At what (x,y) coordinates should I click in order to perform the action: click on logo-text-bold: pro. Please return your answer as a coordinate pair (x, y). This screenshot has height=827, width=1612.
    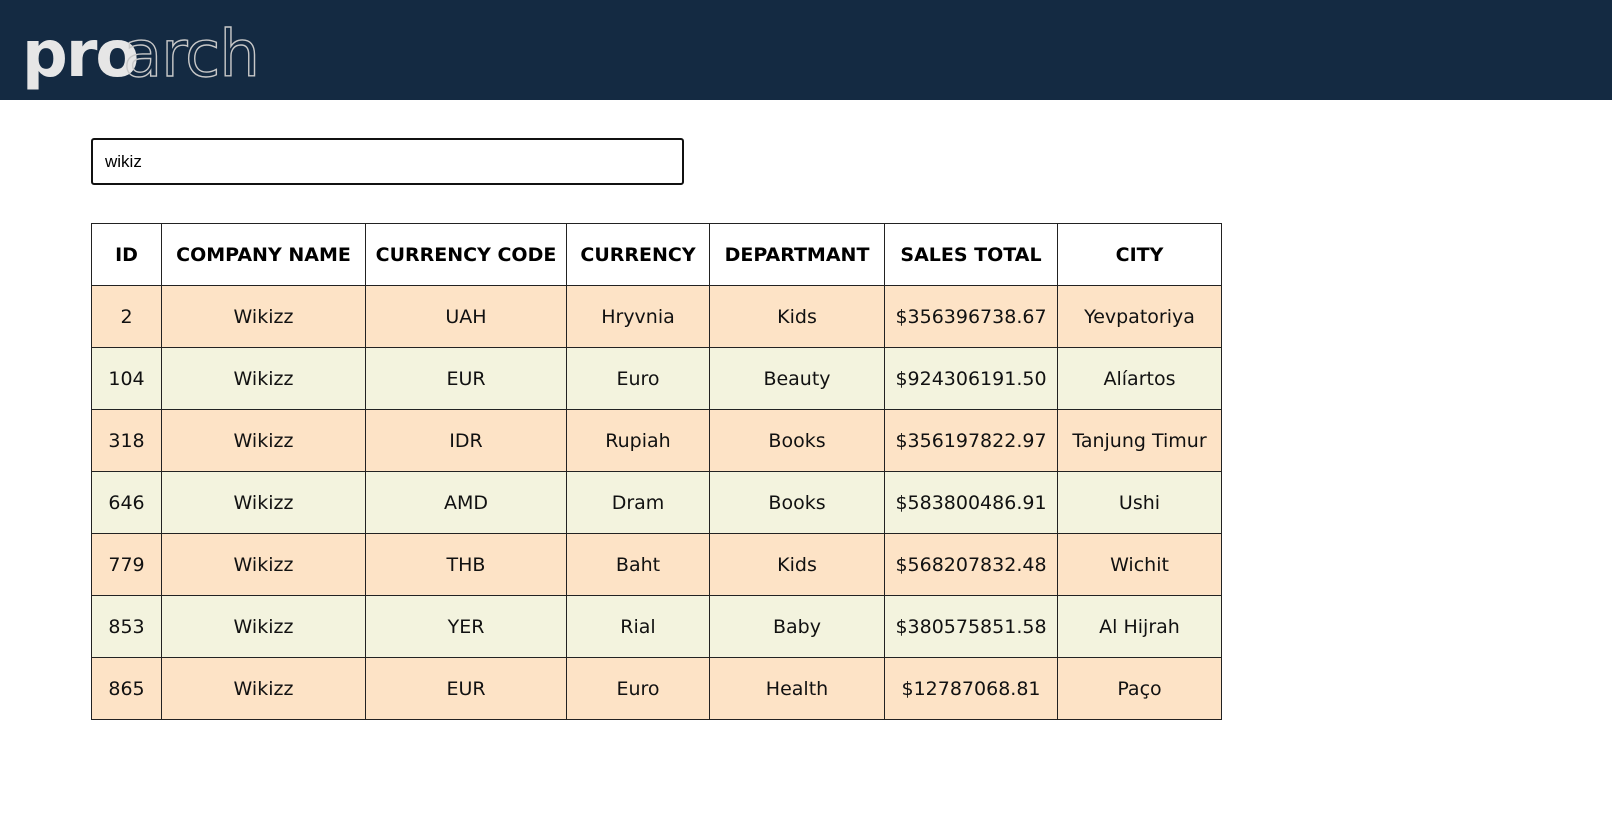
    Looking at the image, I should click on (79, 55).